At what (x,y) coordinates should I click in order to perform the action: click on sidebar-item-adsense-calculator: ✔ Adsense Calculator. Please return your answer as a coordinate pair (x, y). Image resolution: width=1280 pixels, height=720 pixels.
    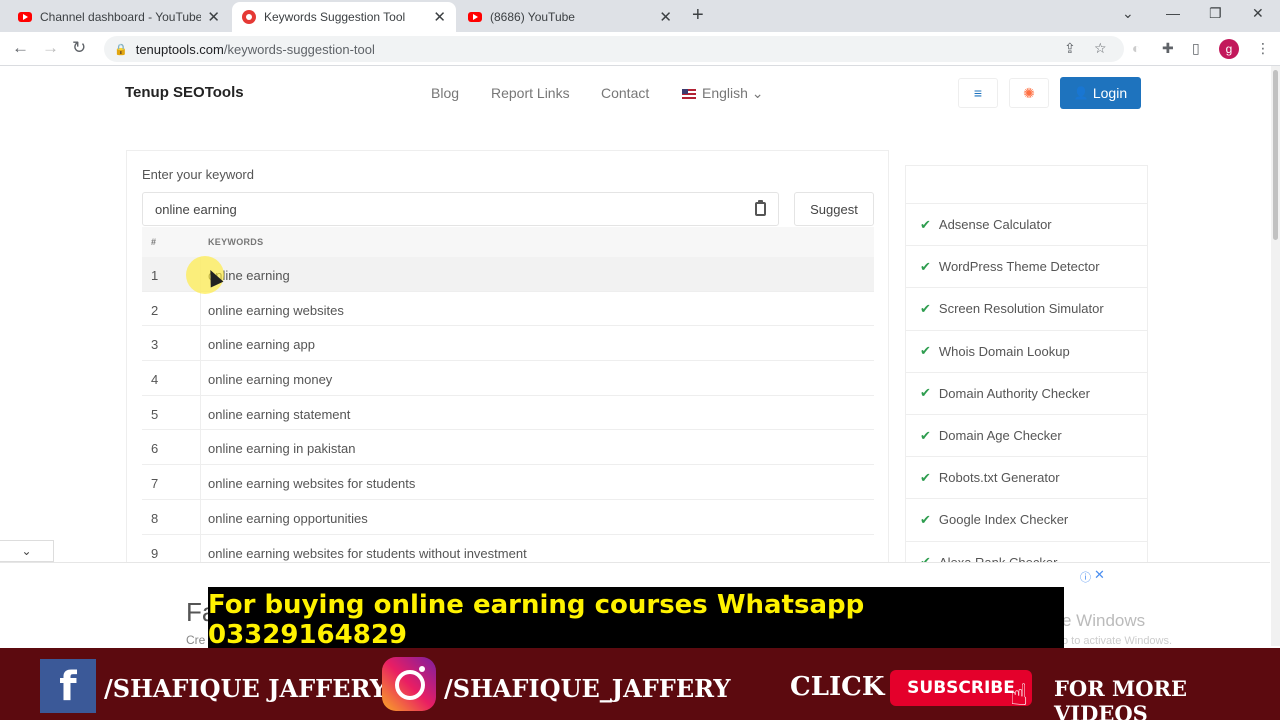
    Looking at the image, I should click on (1026, 225).